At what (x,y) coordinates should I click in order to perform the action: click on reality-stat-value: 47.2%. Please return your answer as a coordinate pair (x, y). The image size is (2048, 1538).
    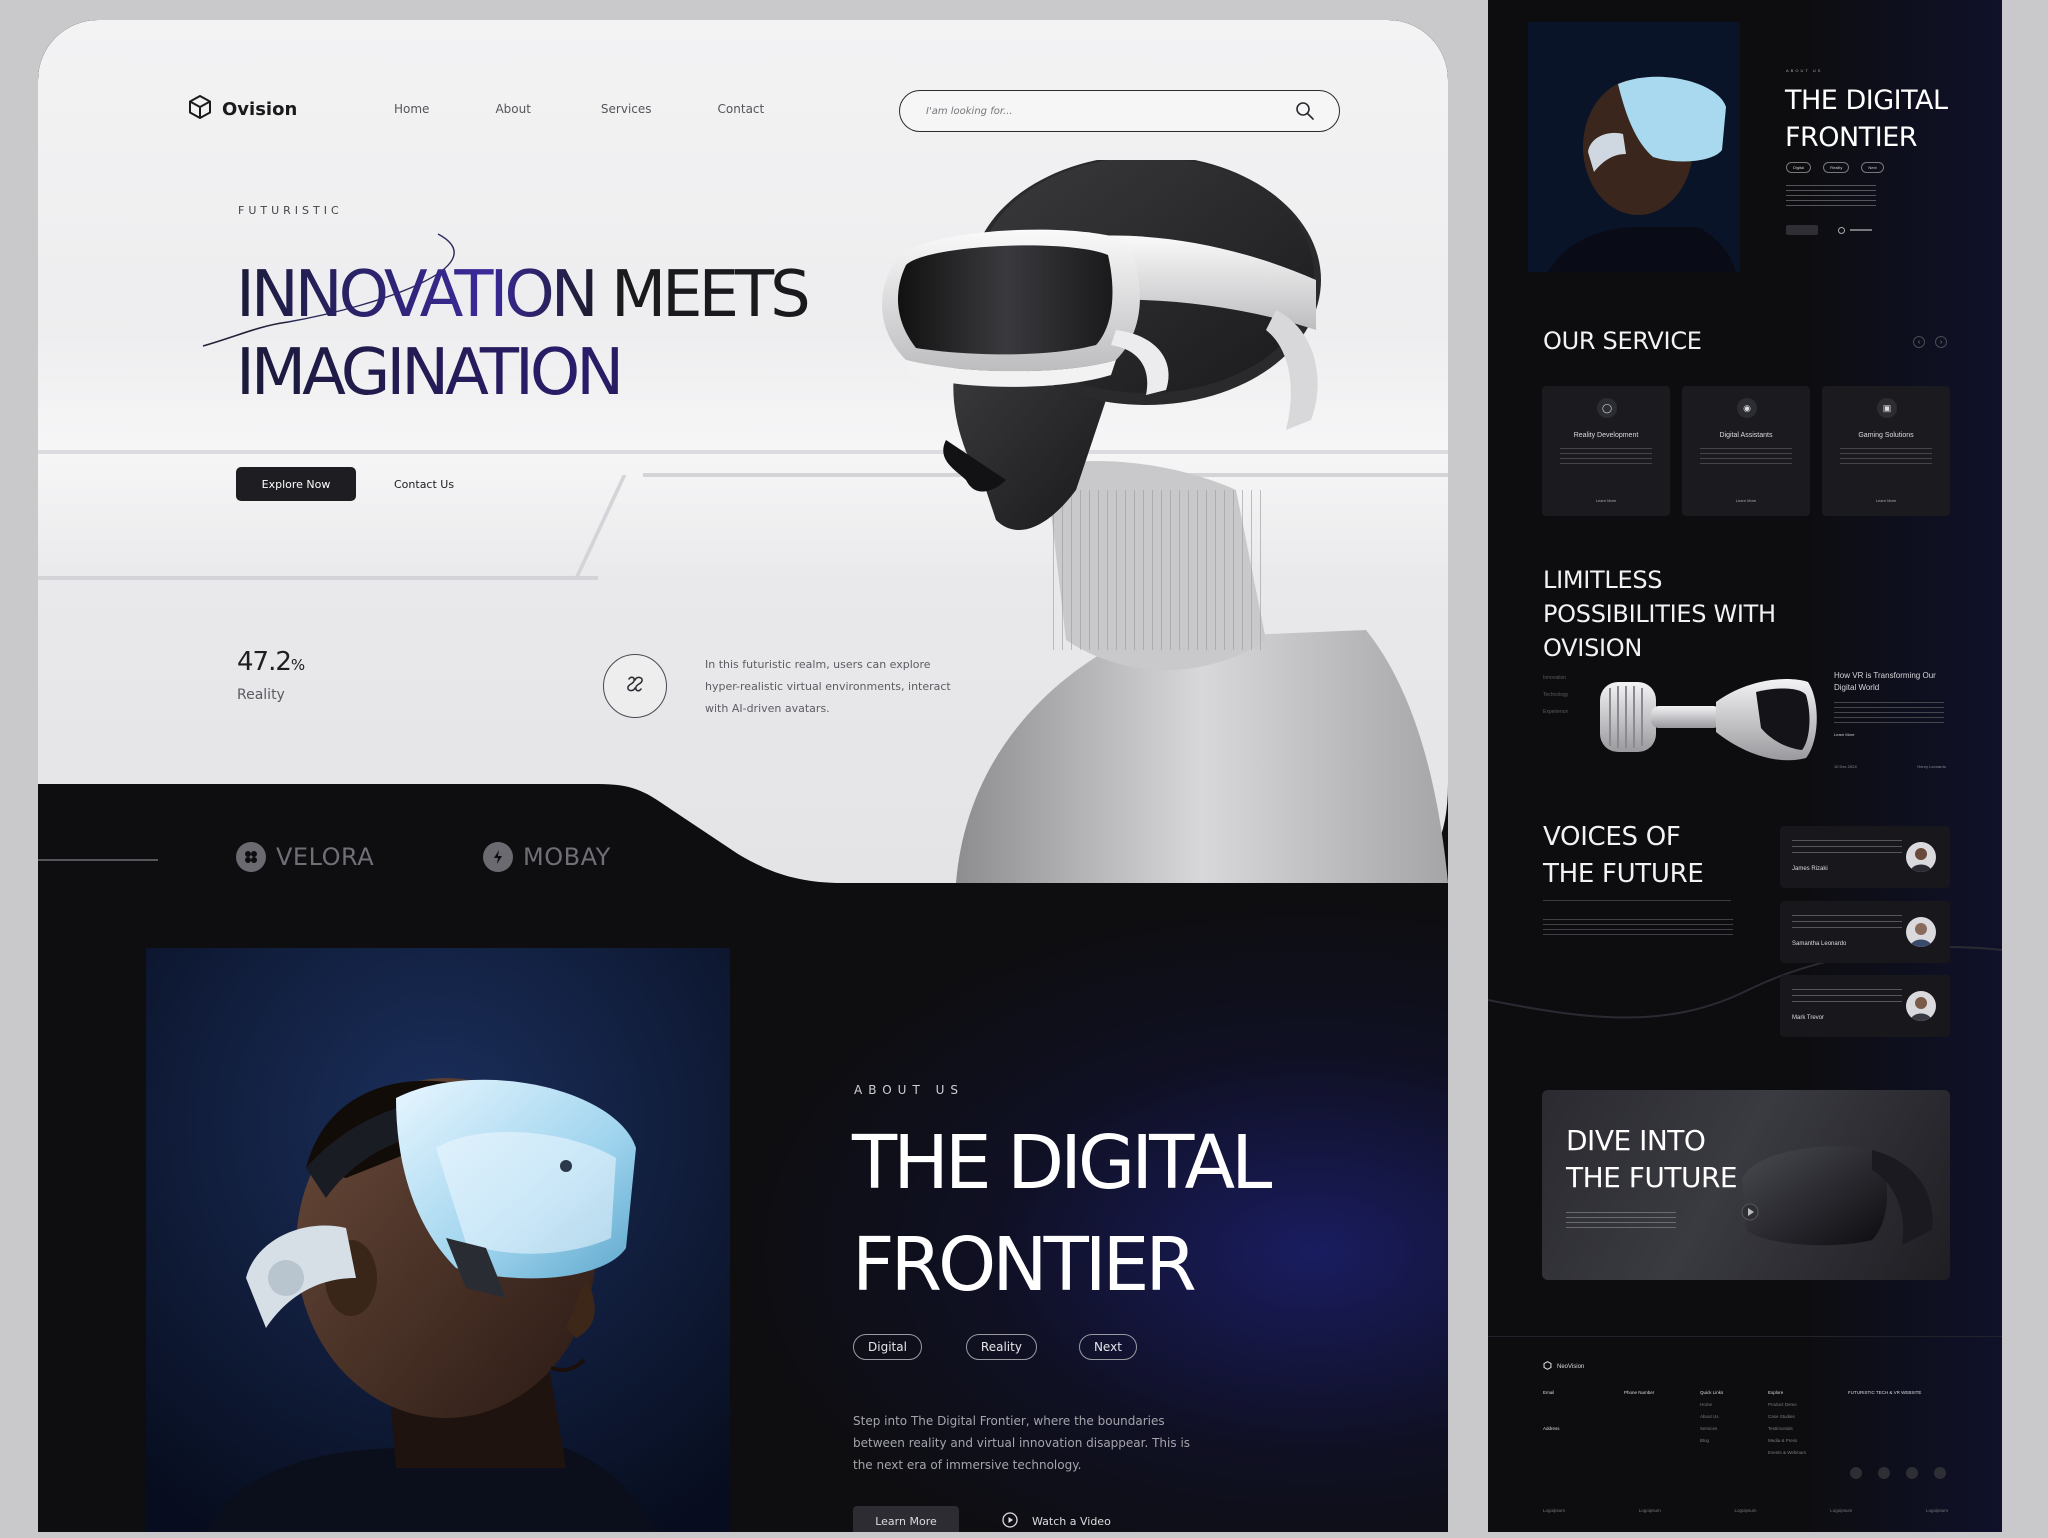
    Looking at the image, I should click on (271, 662).